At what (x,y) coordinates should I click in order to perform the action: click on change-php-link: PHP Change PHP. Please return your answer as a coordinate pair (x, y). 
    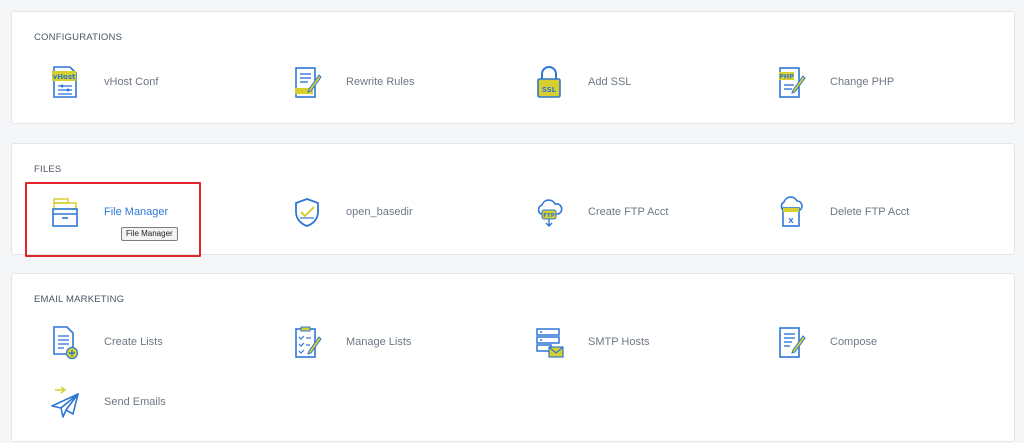
    Looking at the image, I should click on (835, 82).